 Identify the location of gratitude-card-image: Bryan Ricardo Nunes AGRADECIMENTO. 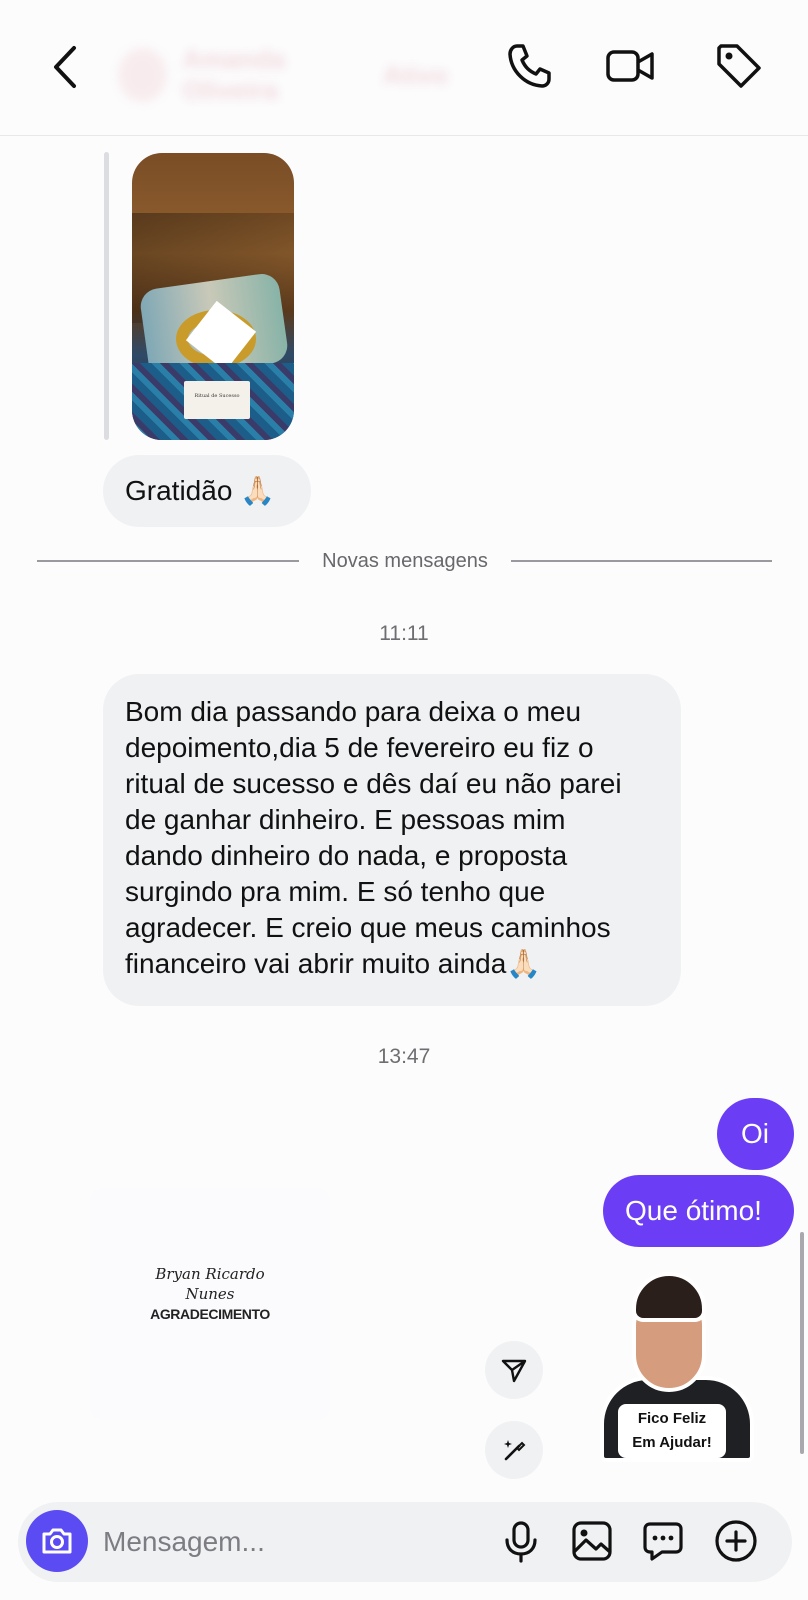
(210, 1304).